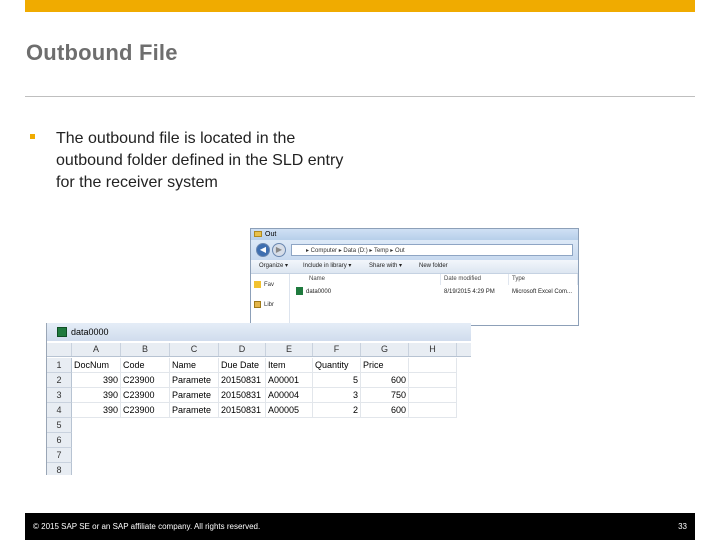 Image resolution: width=720 pixels, height=540 pixels. I want to click on row-header: 6, so click(59, 440).